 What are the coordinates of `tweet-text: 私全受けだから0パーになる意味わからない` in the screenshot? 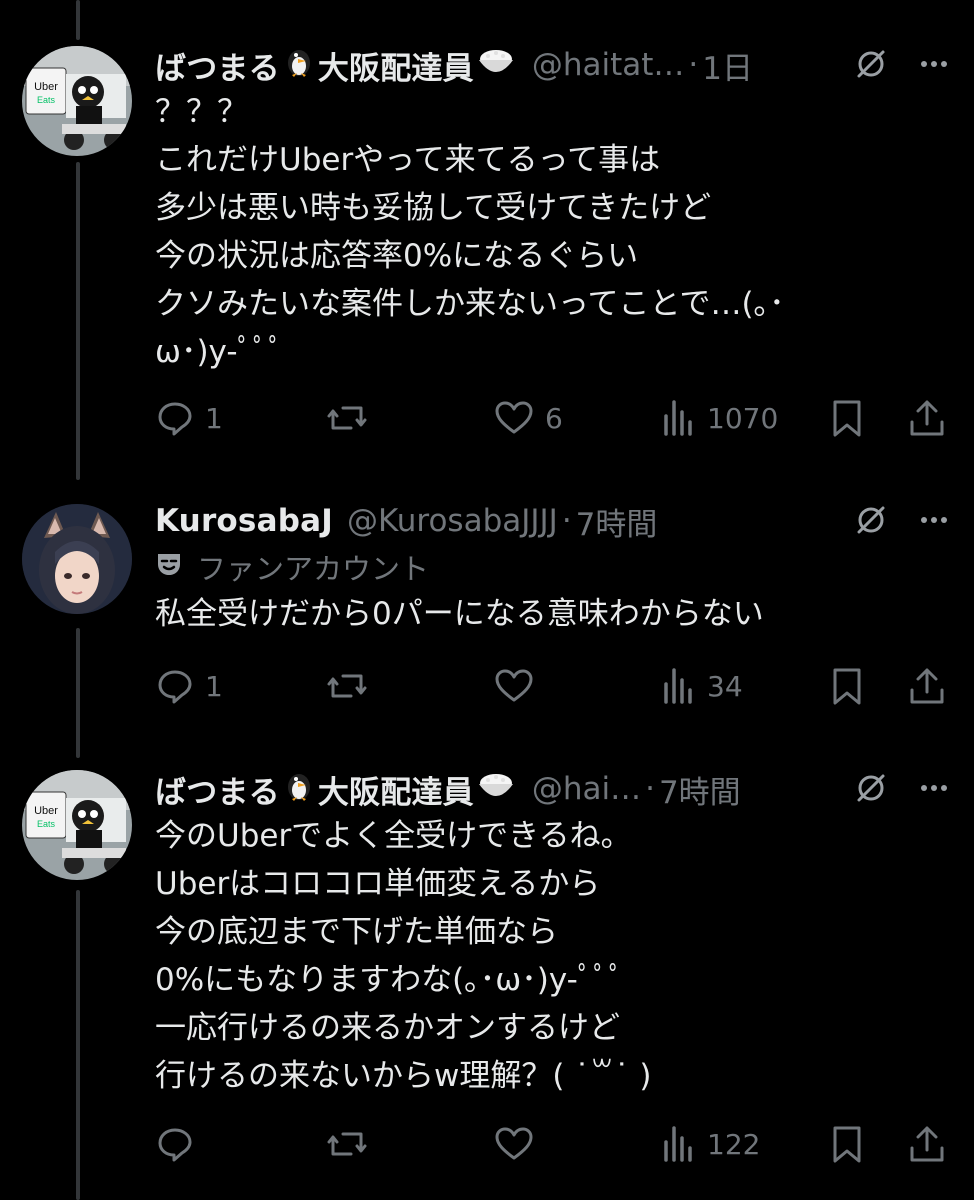 It's located at (459, 614).